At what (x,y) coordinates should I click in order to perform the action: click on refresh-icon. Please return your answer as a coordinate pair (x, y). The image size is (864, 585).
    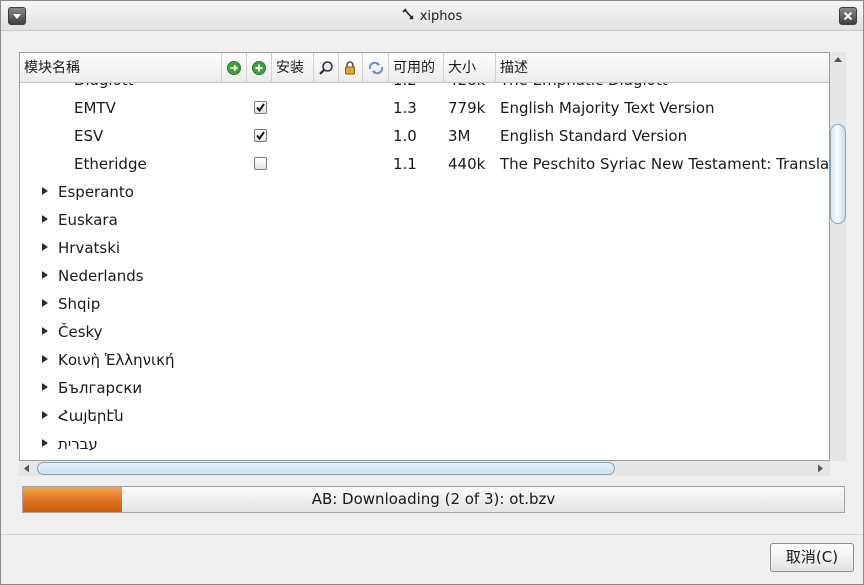
    Looking at the image, I should click on (376, 70).